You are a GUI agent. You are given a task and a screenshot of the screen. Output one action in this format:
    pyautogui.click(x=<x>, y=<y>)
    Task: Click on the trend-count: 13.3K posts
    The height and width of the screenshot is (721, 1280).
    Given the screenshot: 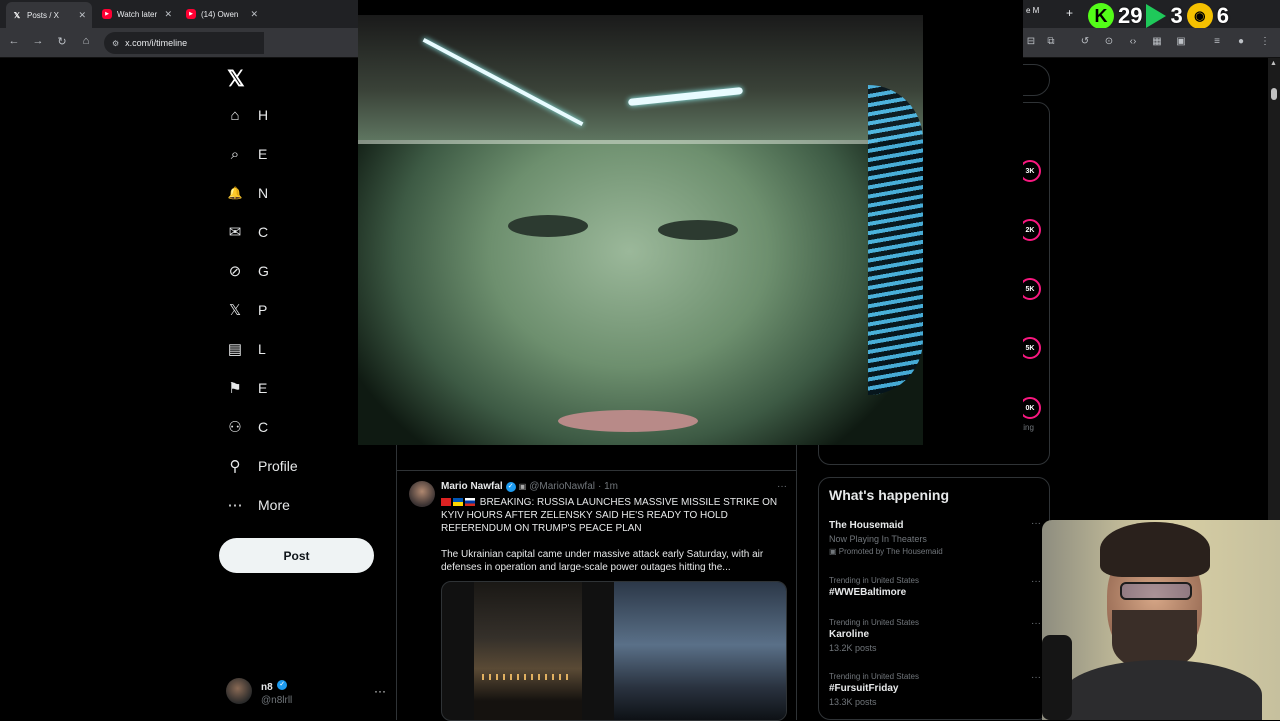 What is the action you would take?
    pyautogui.click(x=853, y=702)
    